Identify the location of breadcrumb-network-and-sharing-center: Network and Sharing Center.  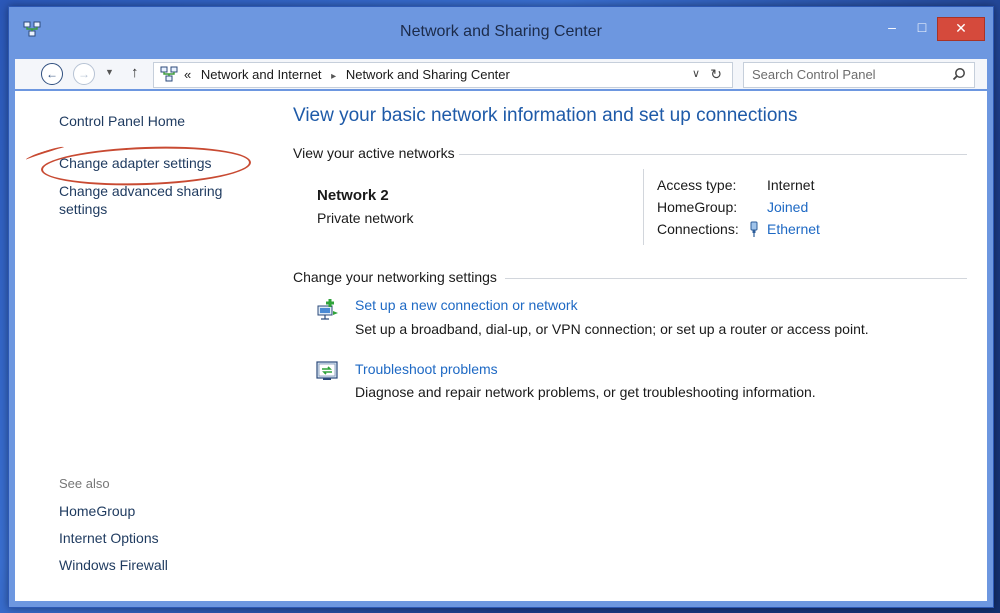
(428, 74).